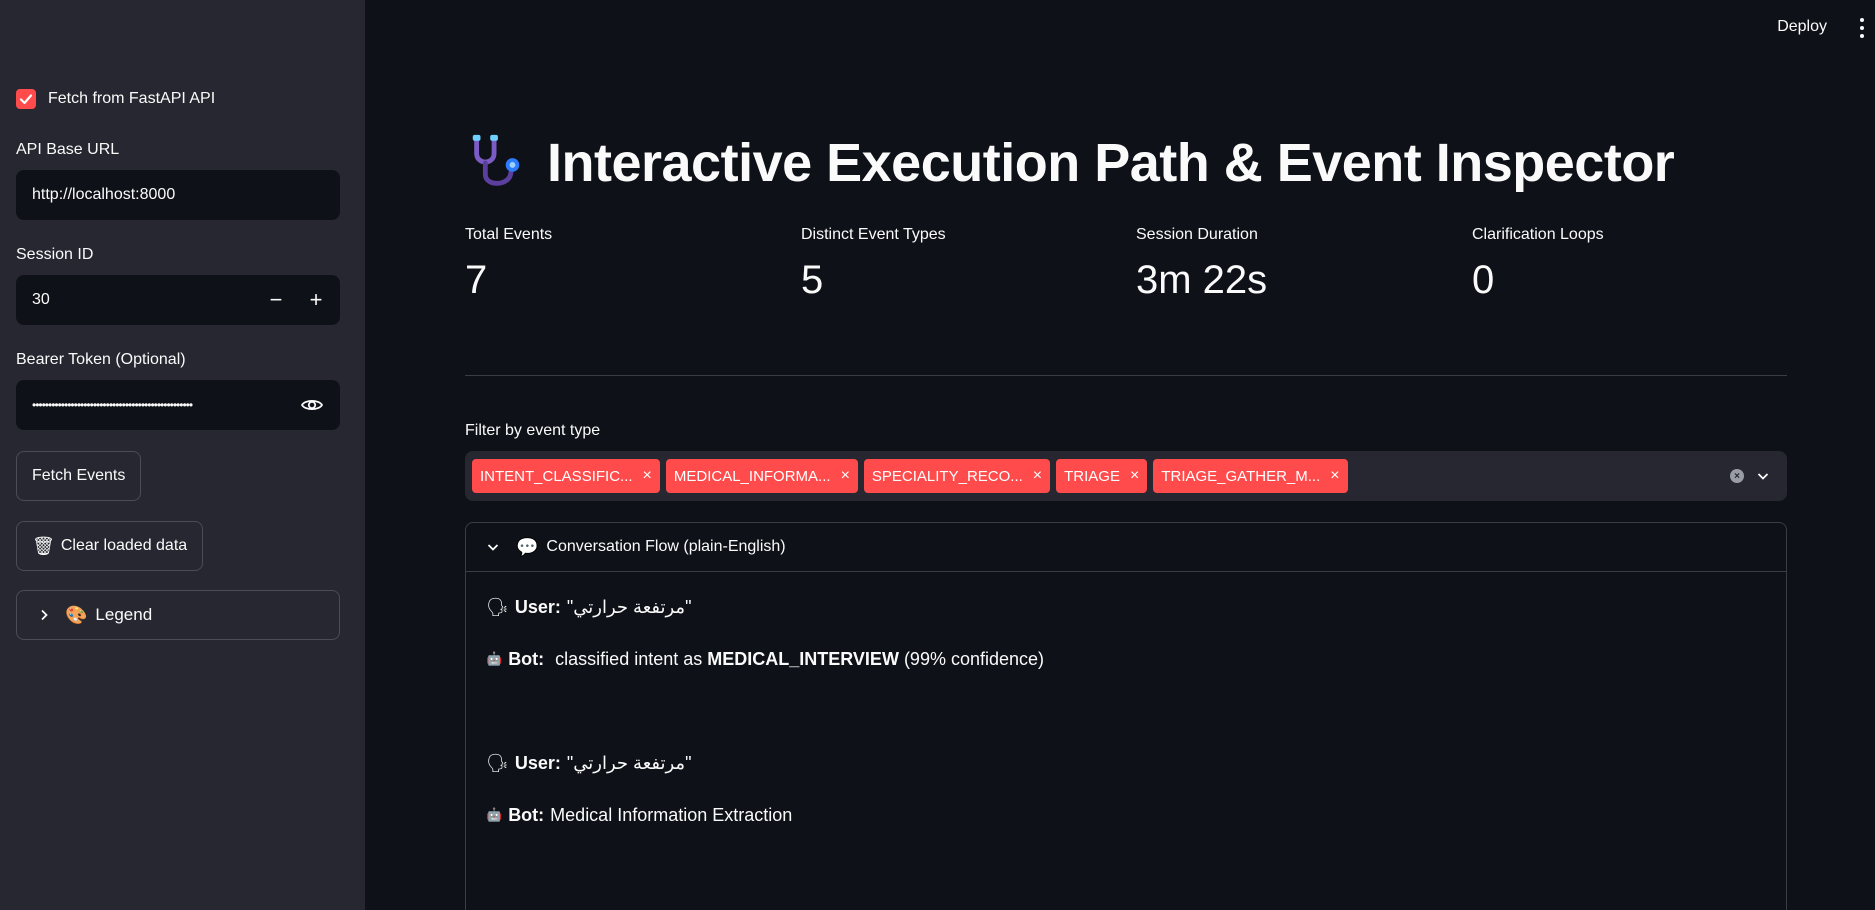  What do you see at coordinates (101, 359) in the screenshot?
I see `bearer-token-label: Bearer Token (Optional)` at bounding box center [101, 359].